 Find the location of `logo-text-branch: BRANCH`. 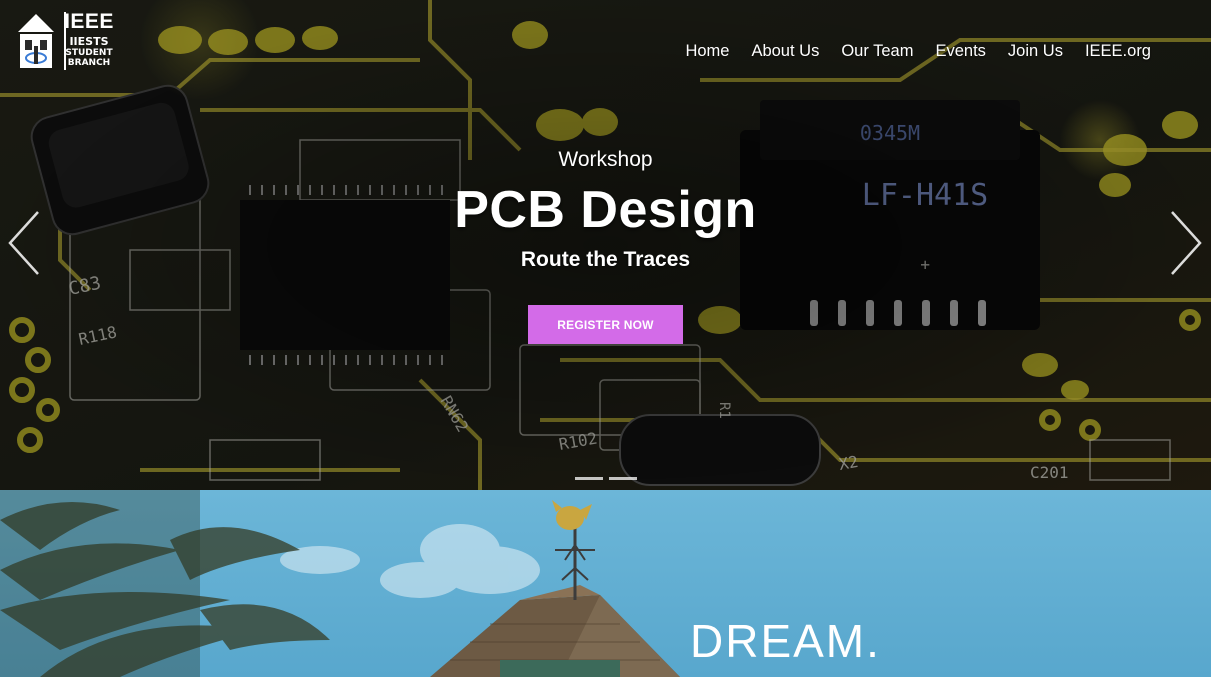

logo-text-branch: BRANCH is located at coordinates (89, 63).